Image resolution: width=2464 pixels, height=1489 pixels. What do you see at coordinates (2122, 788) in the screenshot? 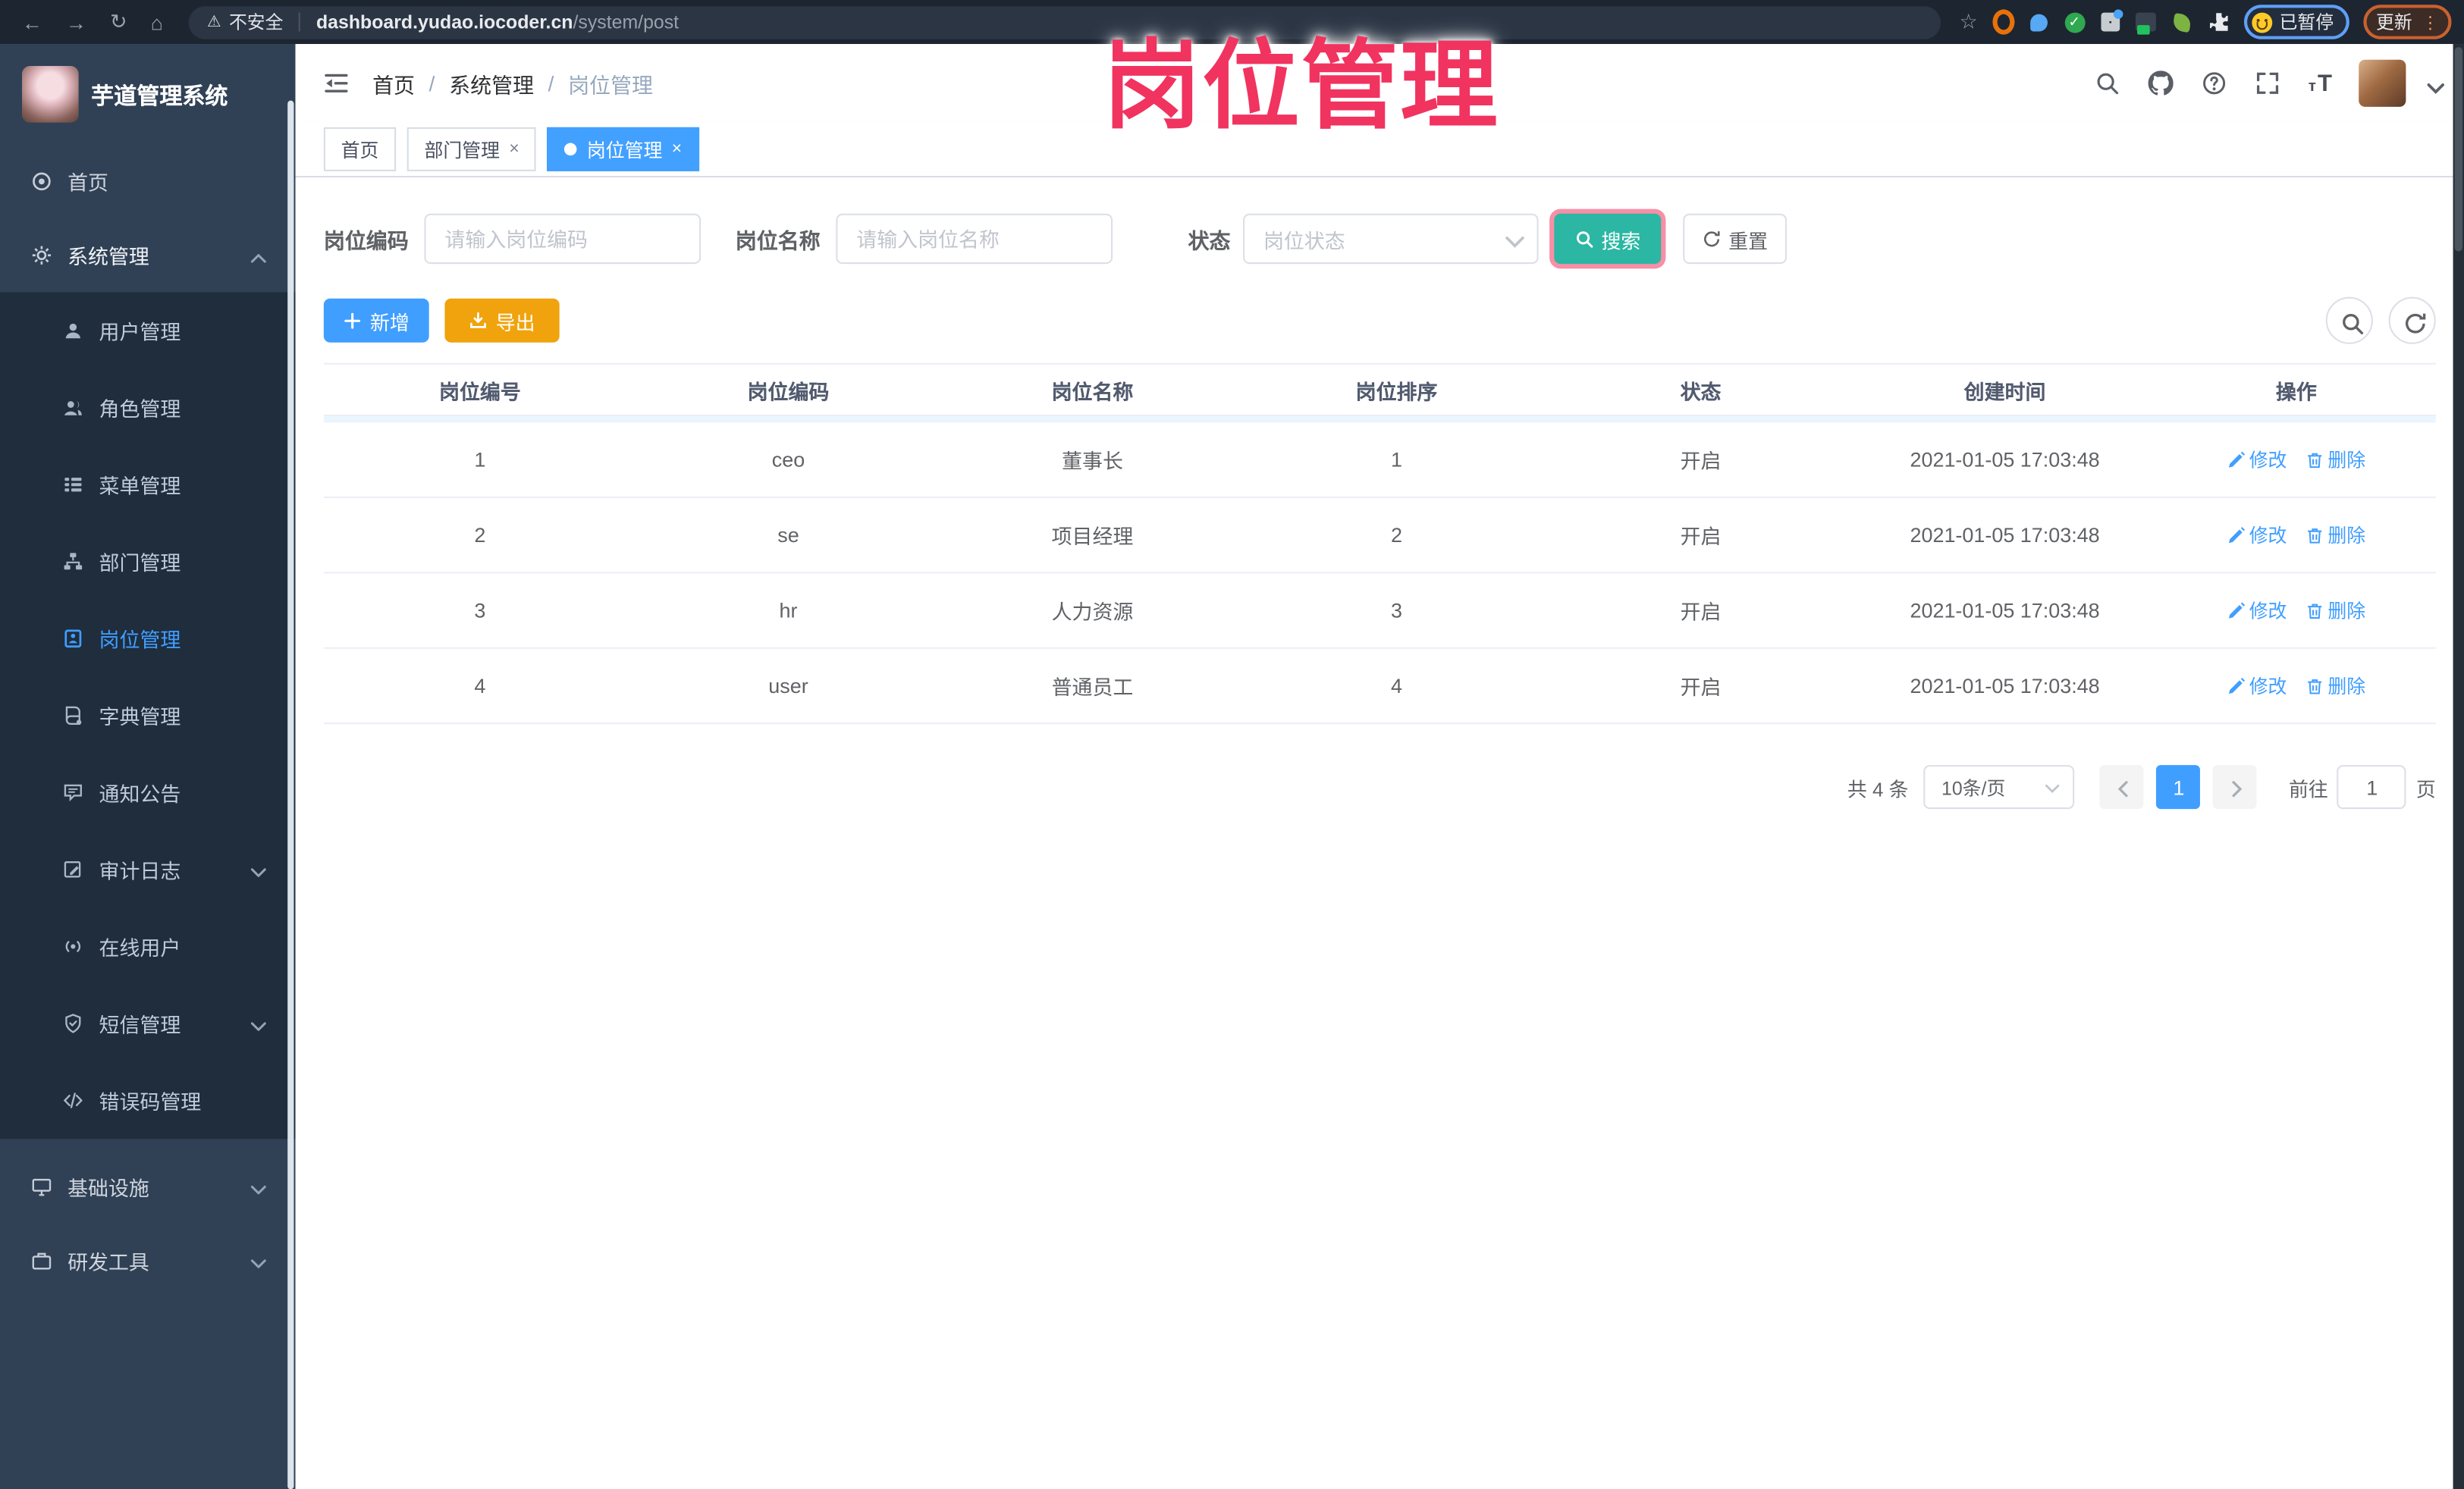
I see `prev-page-button` at bounding box center [2122, 788].